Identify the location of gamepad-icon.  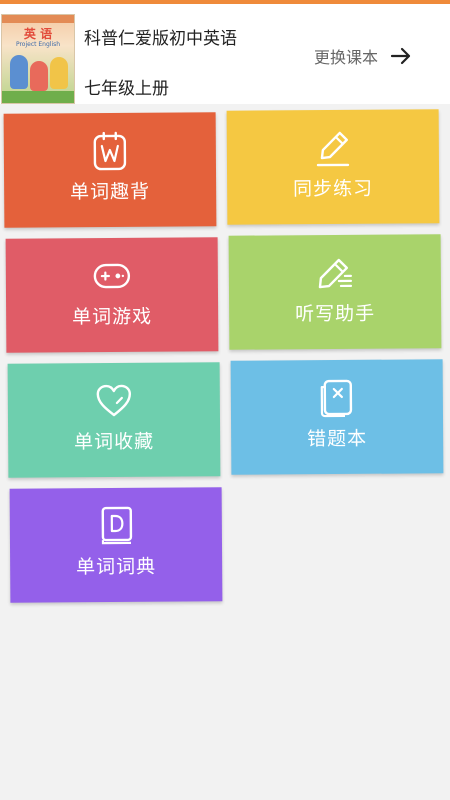
(112, 275).